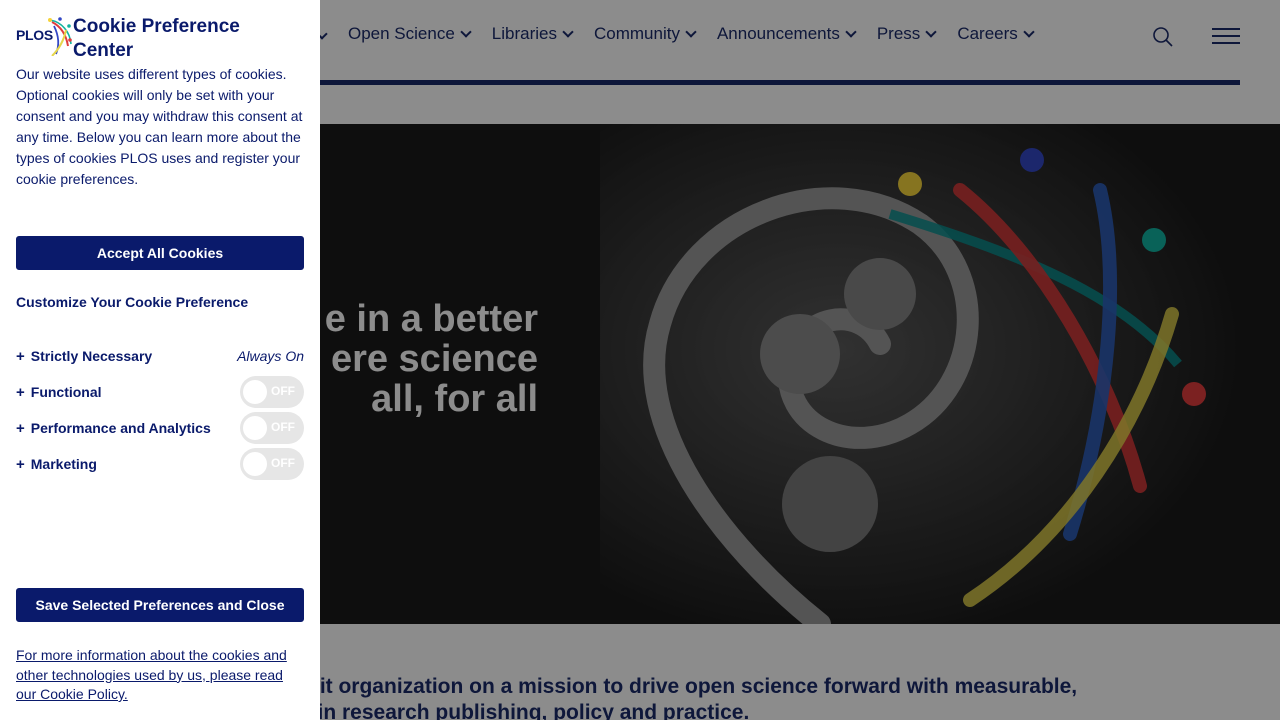 The image size is (1280, 720). Describe the element at coordinates (34, 35) in the screenshot. I see `logo-text: PLOS` at that location.